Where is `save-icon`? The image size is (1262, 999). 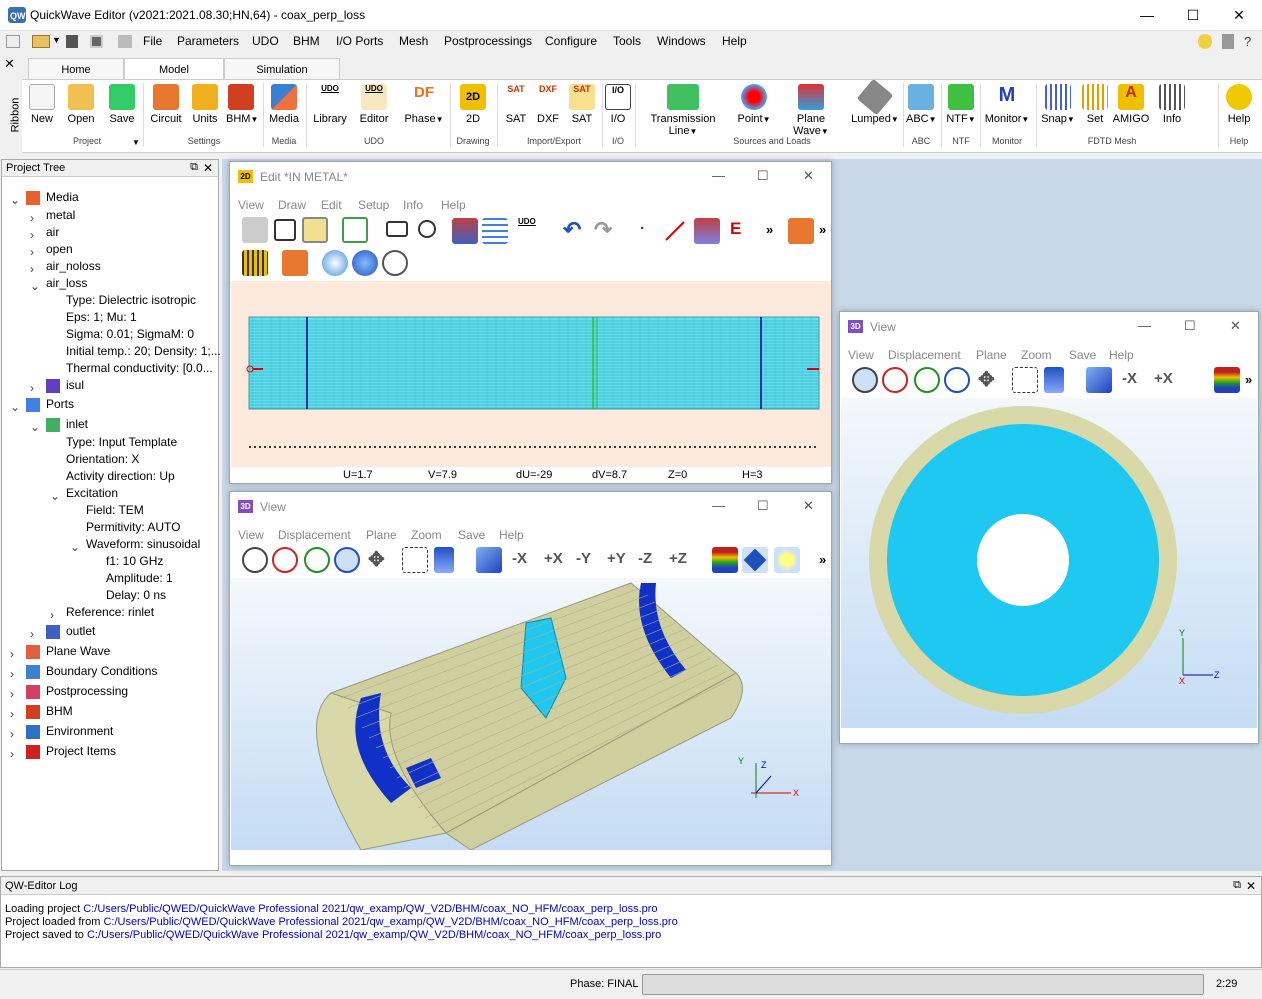 save-icon is located at coordinates (72, 41).